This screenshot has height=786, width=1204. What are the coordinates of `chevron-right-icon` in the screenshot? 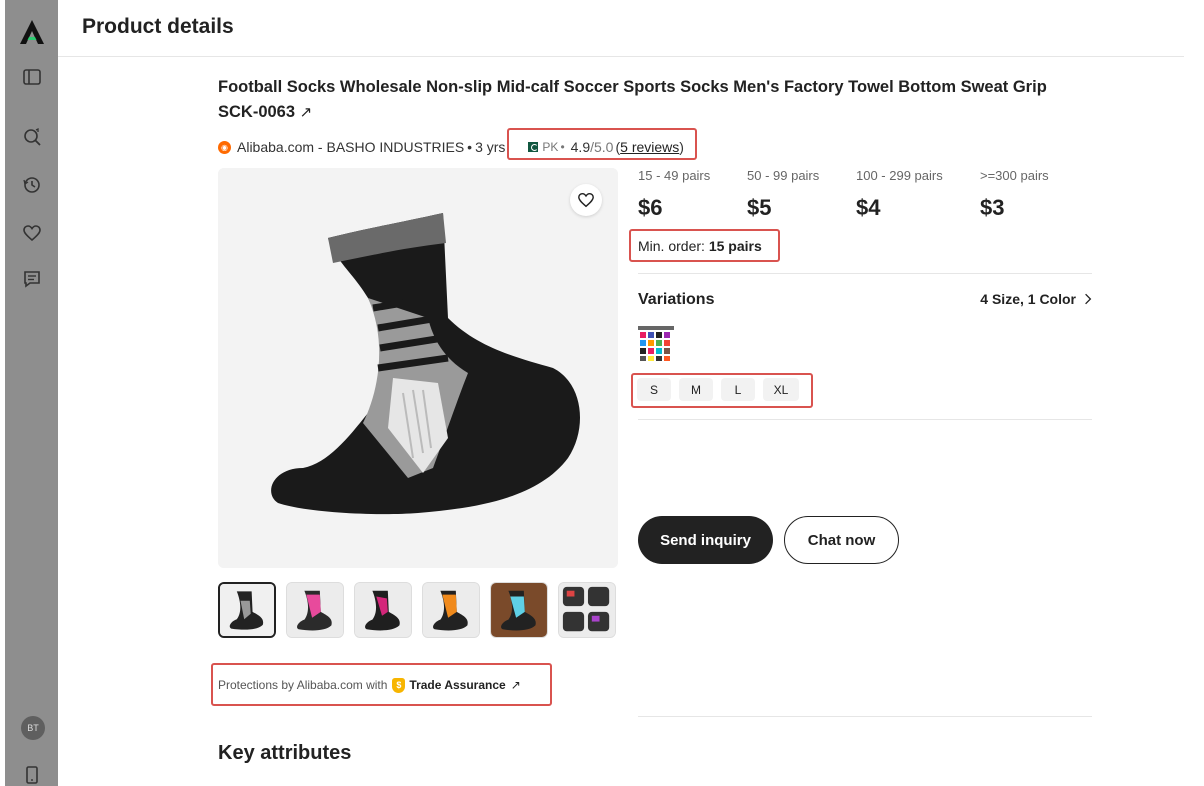 It's located at (1088, 299).